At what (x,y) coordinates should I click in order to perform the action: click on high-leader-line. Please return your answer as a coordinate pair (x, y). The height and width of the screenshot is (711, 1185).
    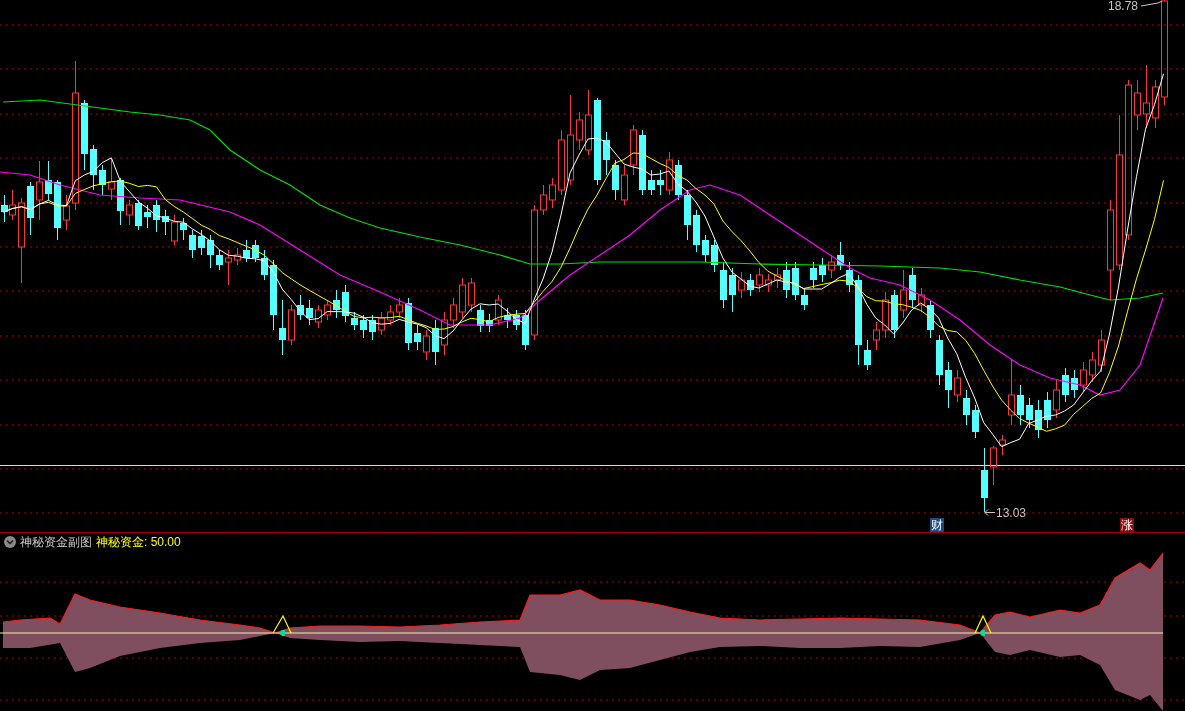
    Looking at the image, I should click on (1151, 3).